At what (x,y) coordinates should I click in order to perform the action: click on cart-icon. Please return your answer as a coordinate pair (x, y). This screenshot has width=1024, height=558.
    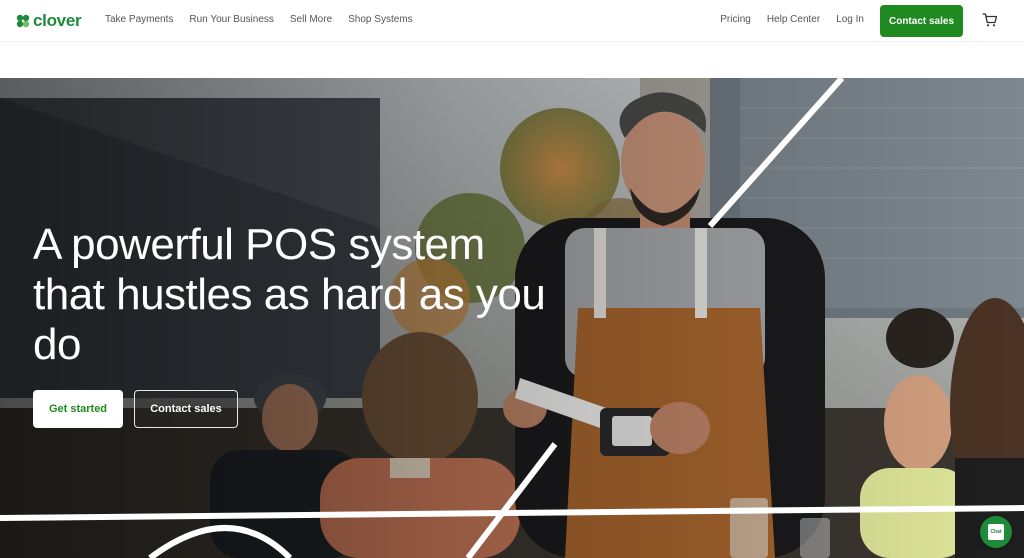
    Looking at the image, I should click on (990, 20).